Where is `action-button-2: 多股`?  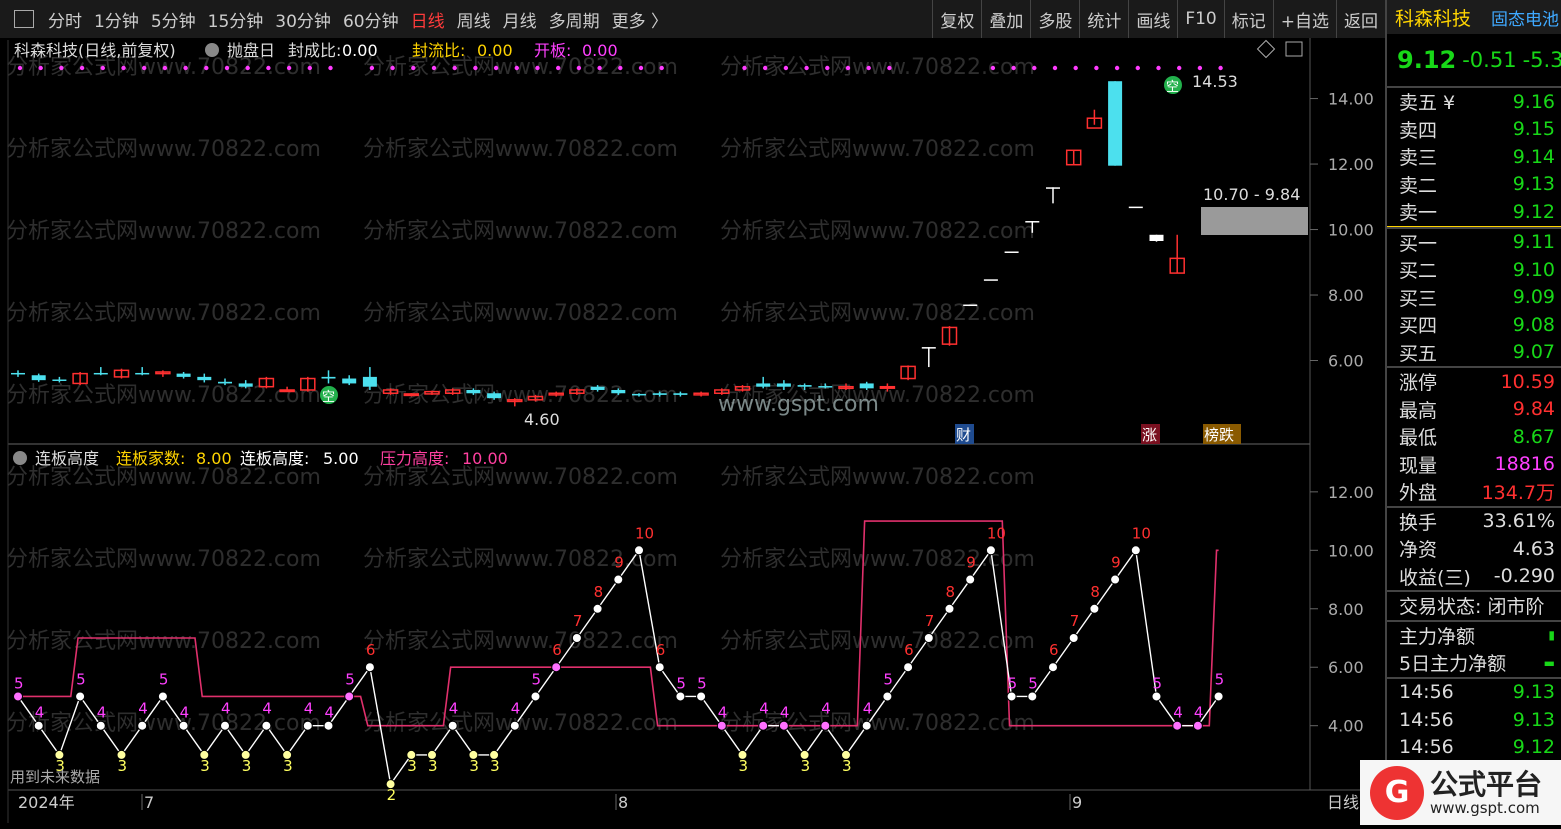 action-button-2: 多股 is located at coordinates (1054, 19).